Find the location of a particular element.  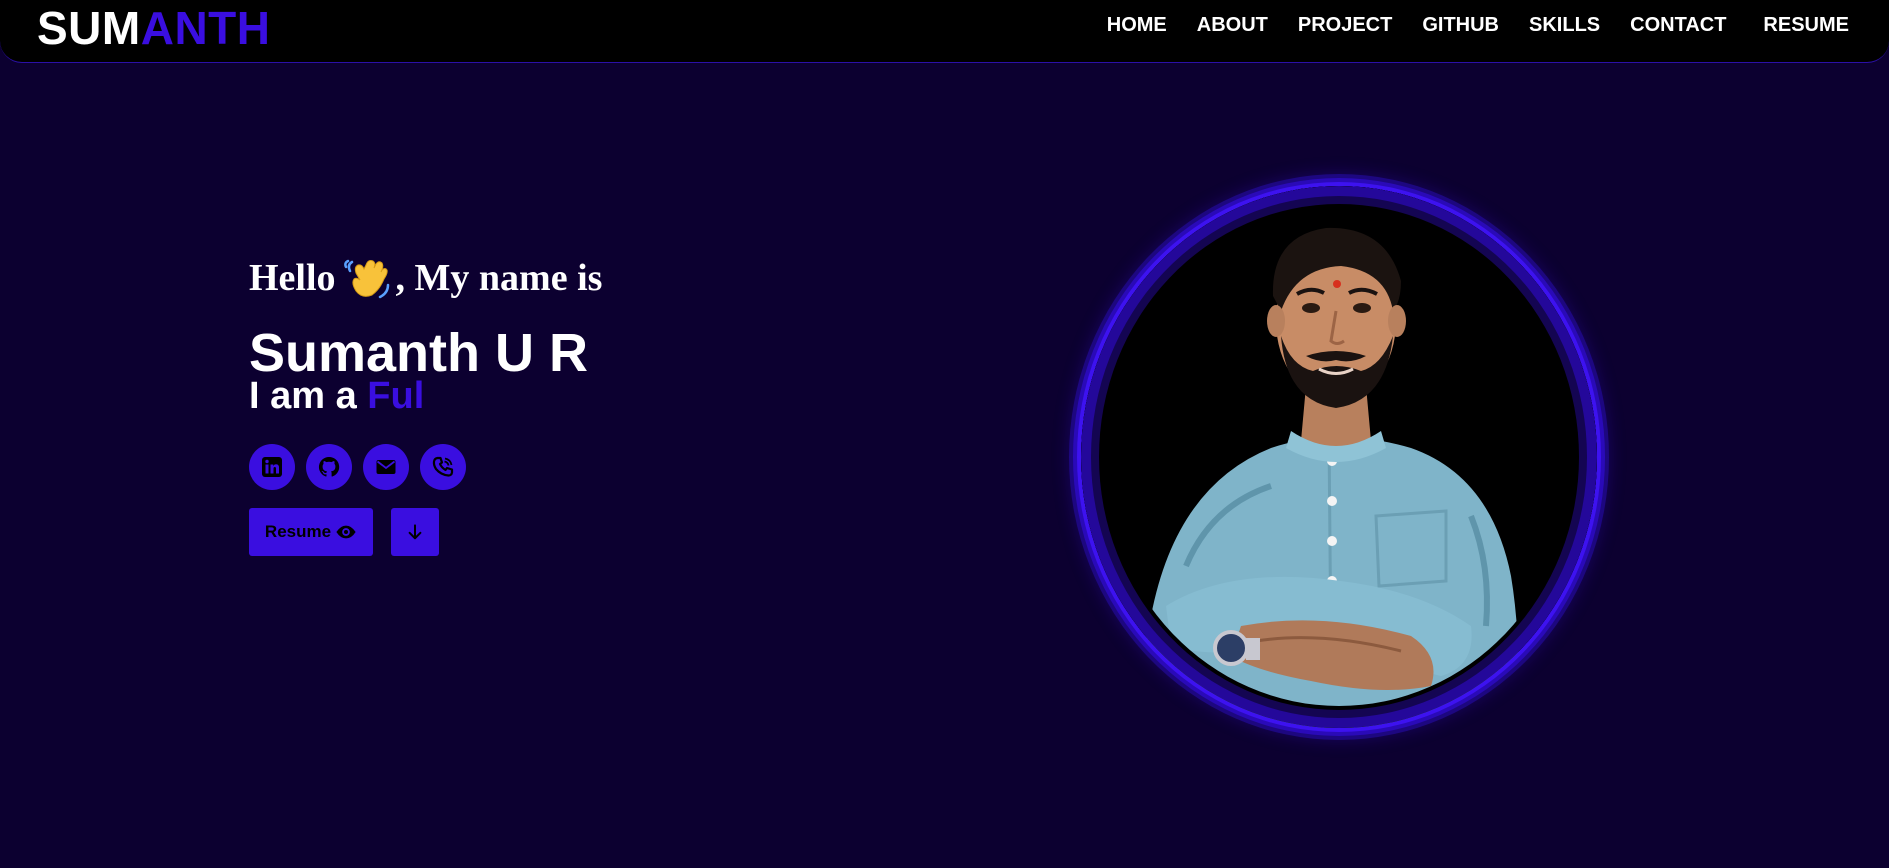

linkedin-icon is located at coordinates (272, 467).